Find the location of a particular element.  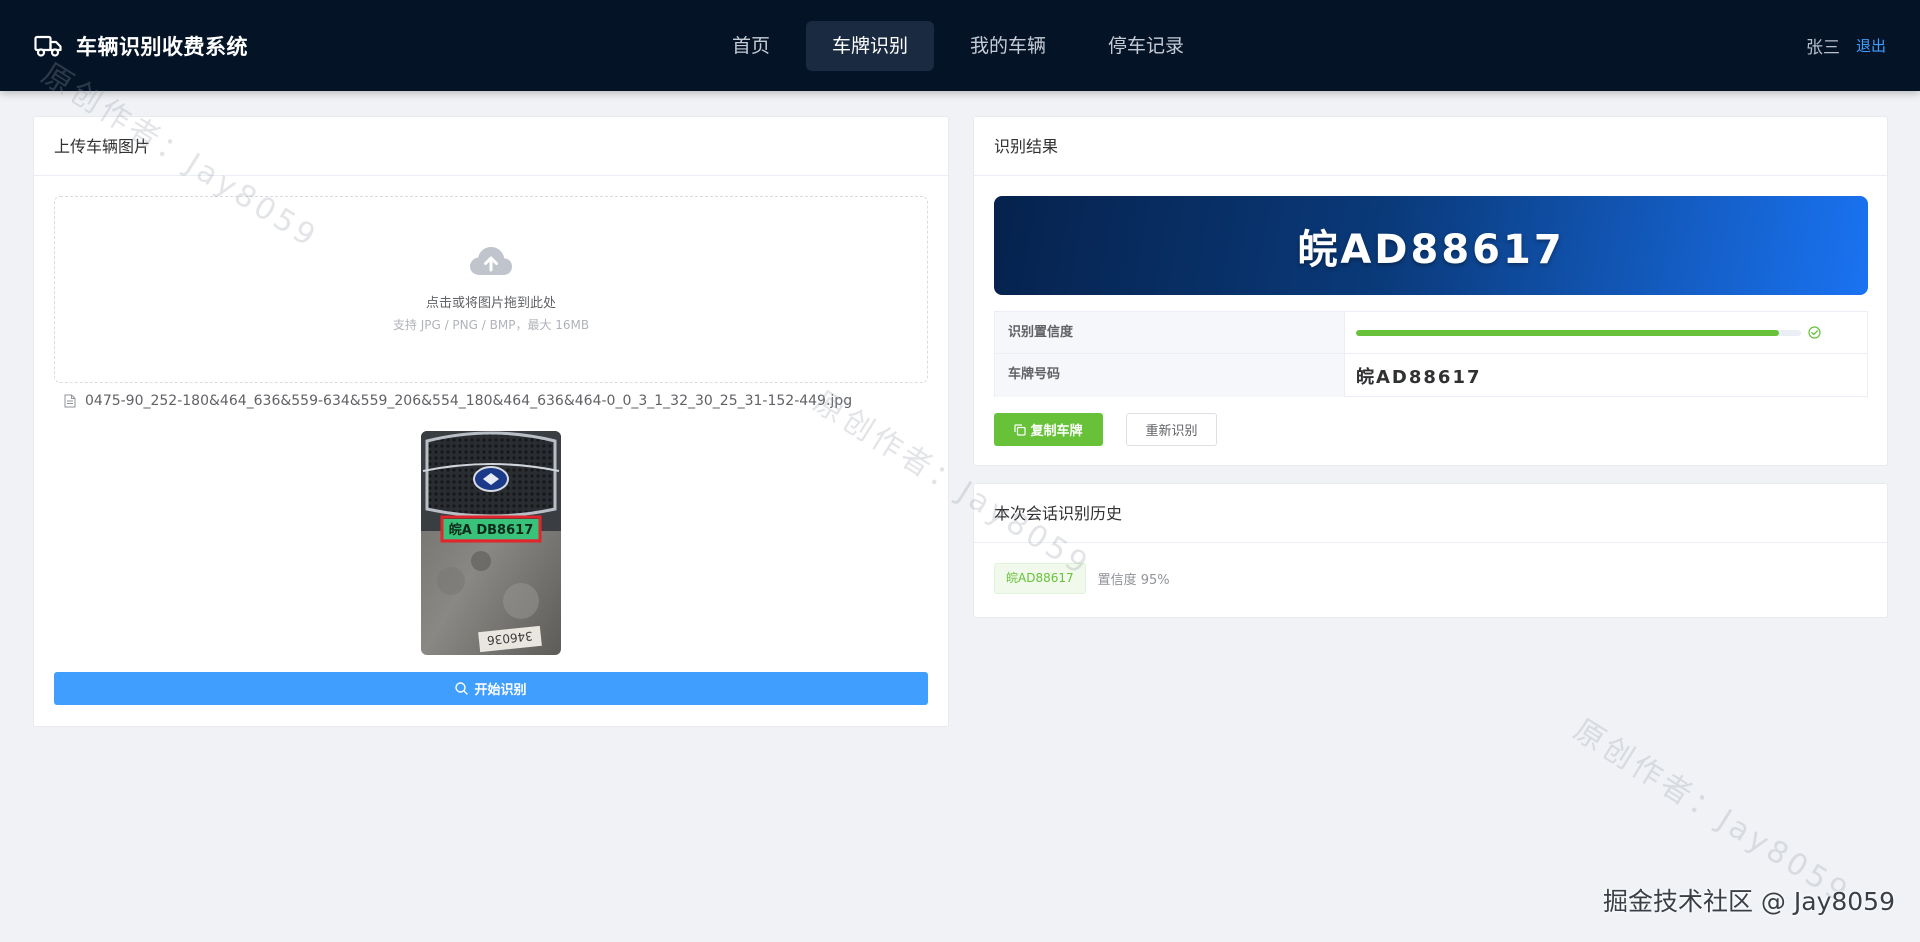

nav-home: 首页 is located at coordinates (751, 46).